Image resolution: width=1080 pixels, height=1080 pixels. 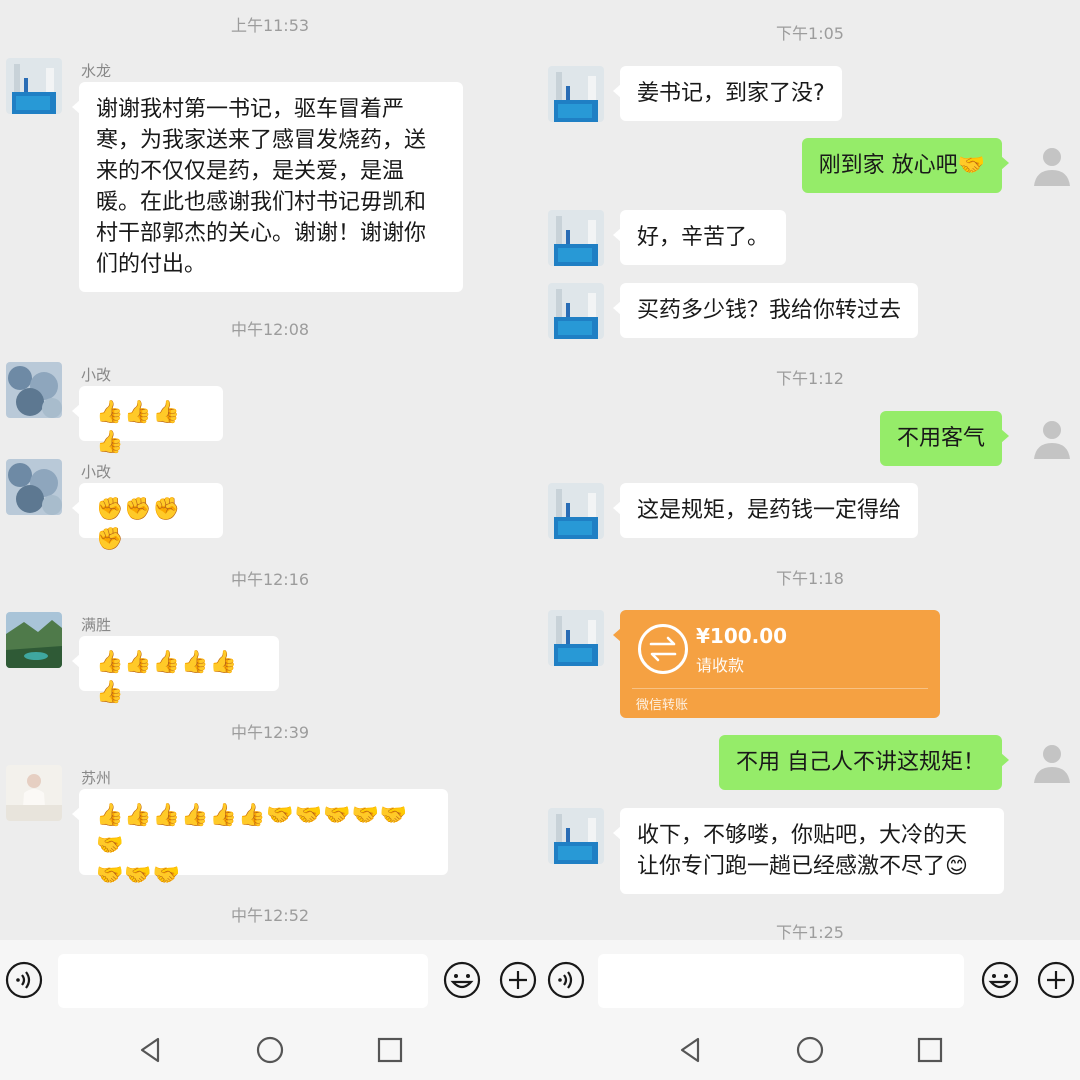 What do you see at coordinates (810, 33) in the screenshot?
I see `timestamp: 下午1:05` at bounding box center [810, 33].